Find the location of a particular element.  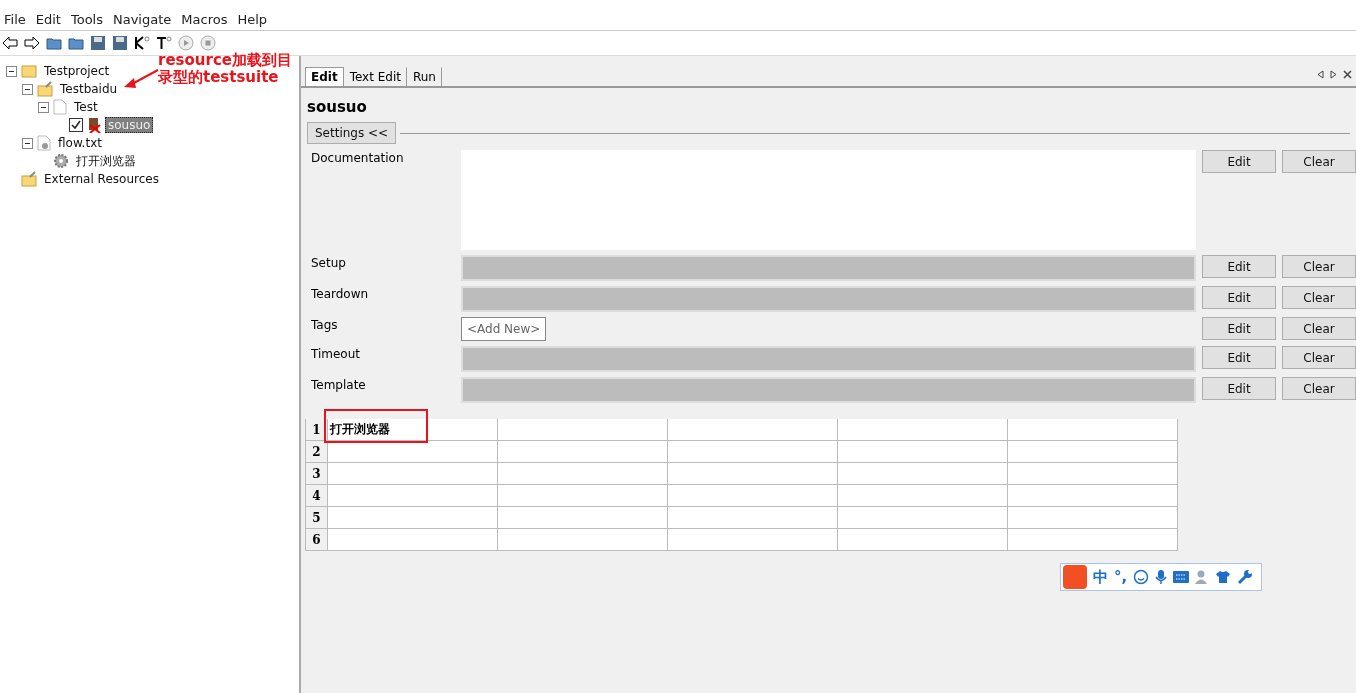

tab-right-icon is located at coordinates (1333, 74).